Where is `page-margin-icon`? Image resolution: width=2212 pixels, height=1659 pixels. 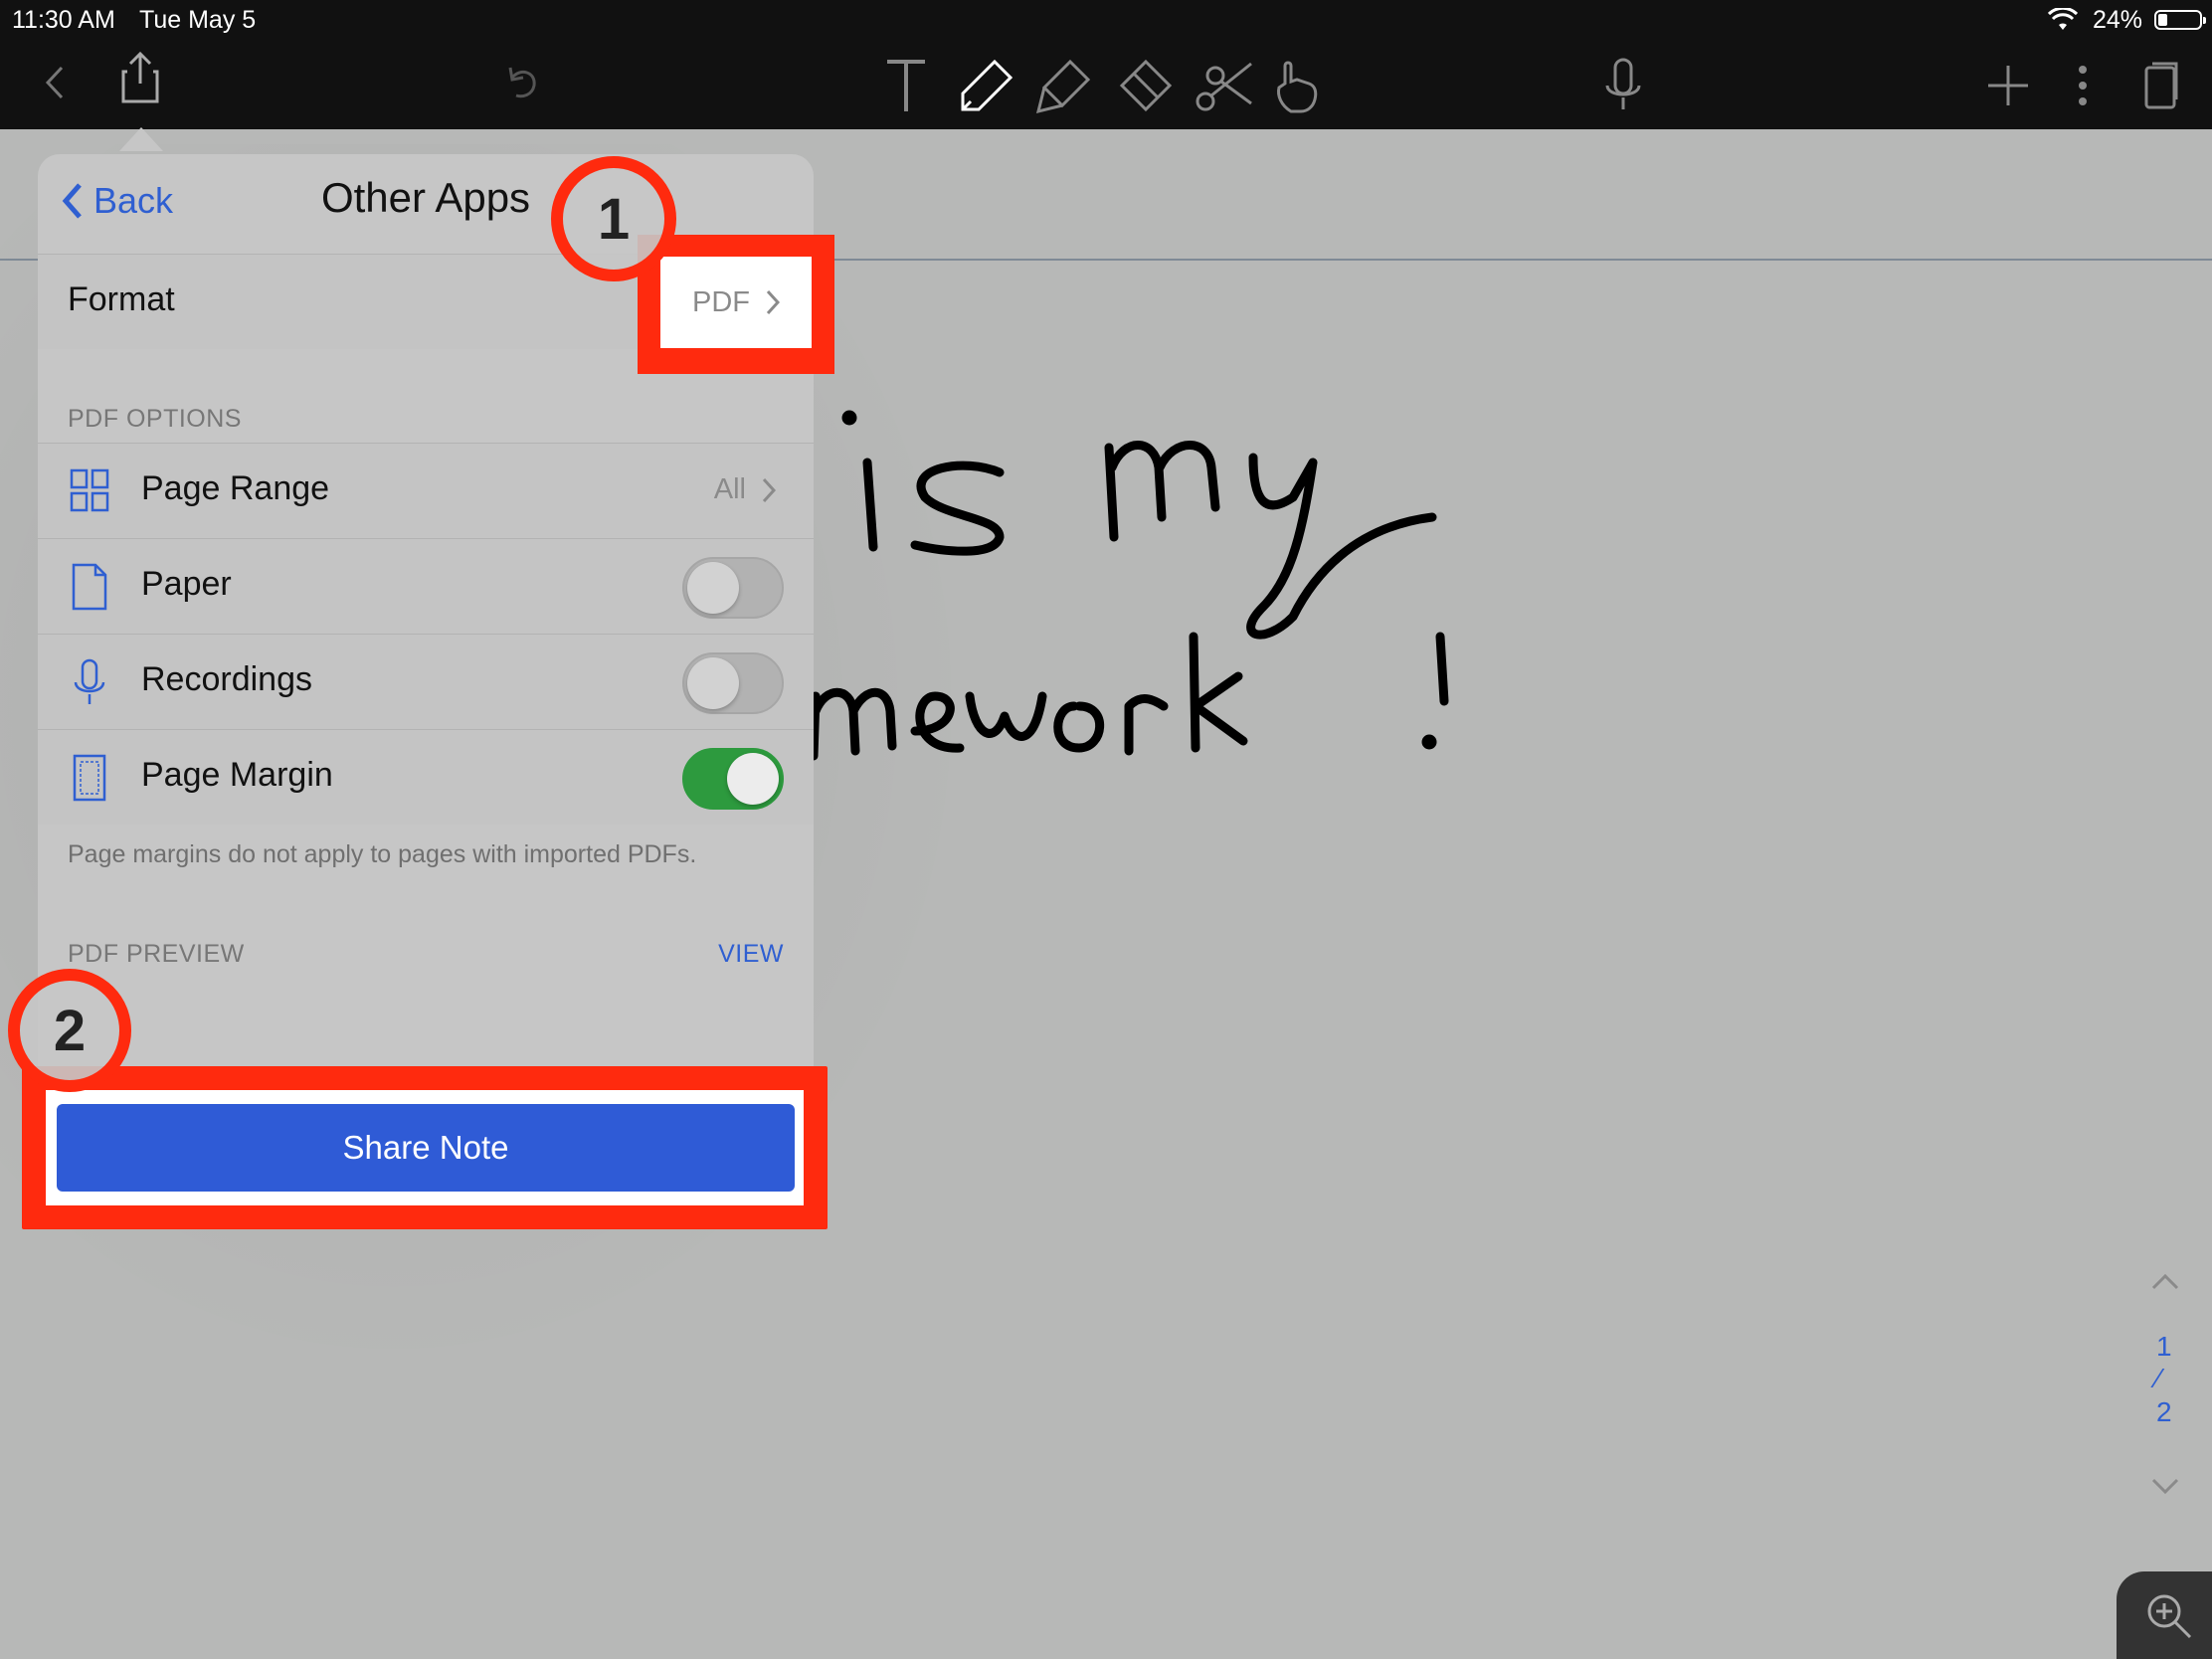 page-margin-icon is located at coordinates (89, 780).